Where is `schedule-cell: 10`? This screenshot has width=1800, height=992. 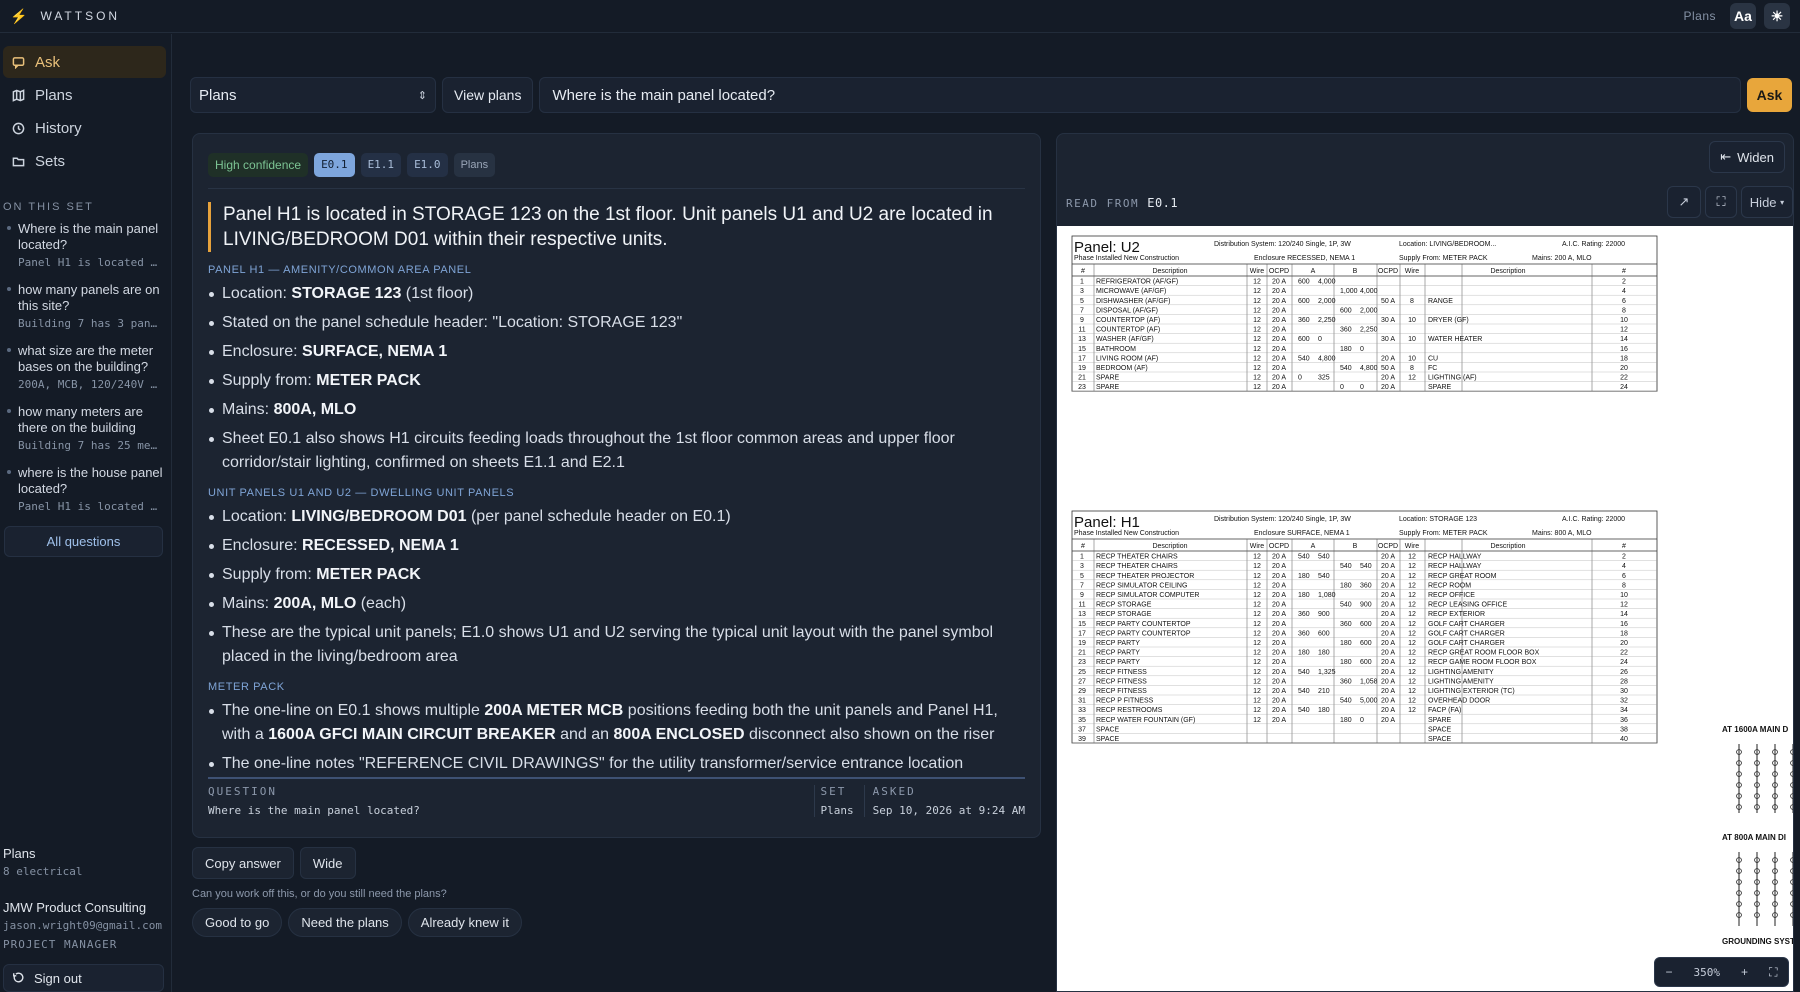
schedule-cell: 10 is located at coordinates (1624, 320).